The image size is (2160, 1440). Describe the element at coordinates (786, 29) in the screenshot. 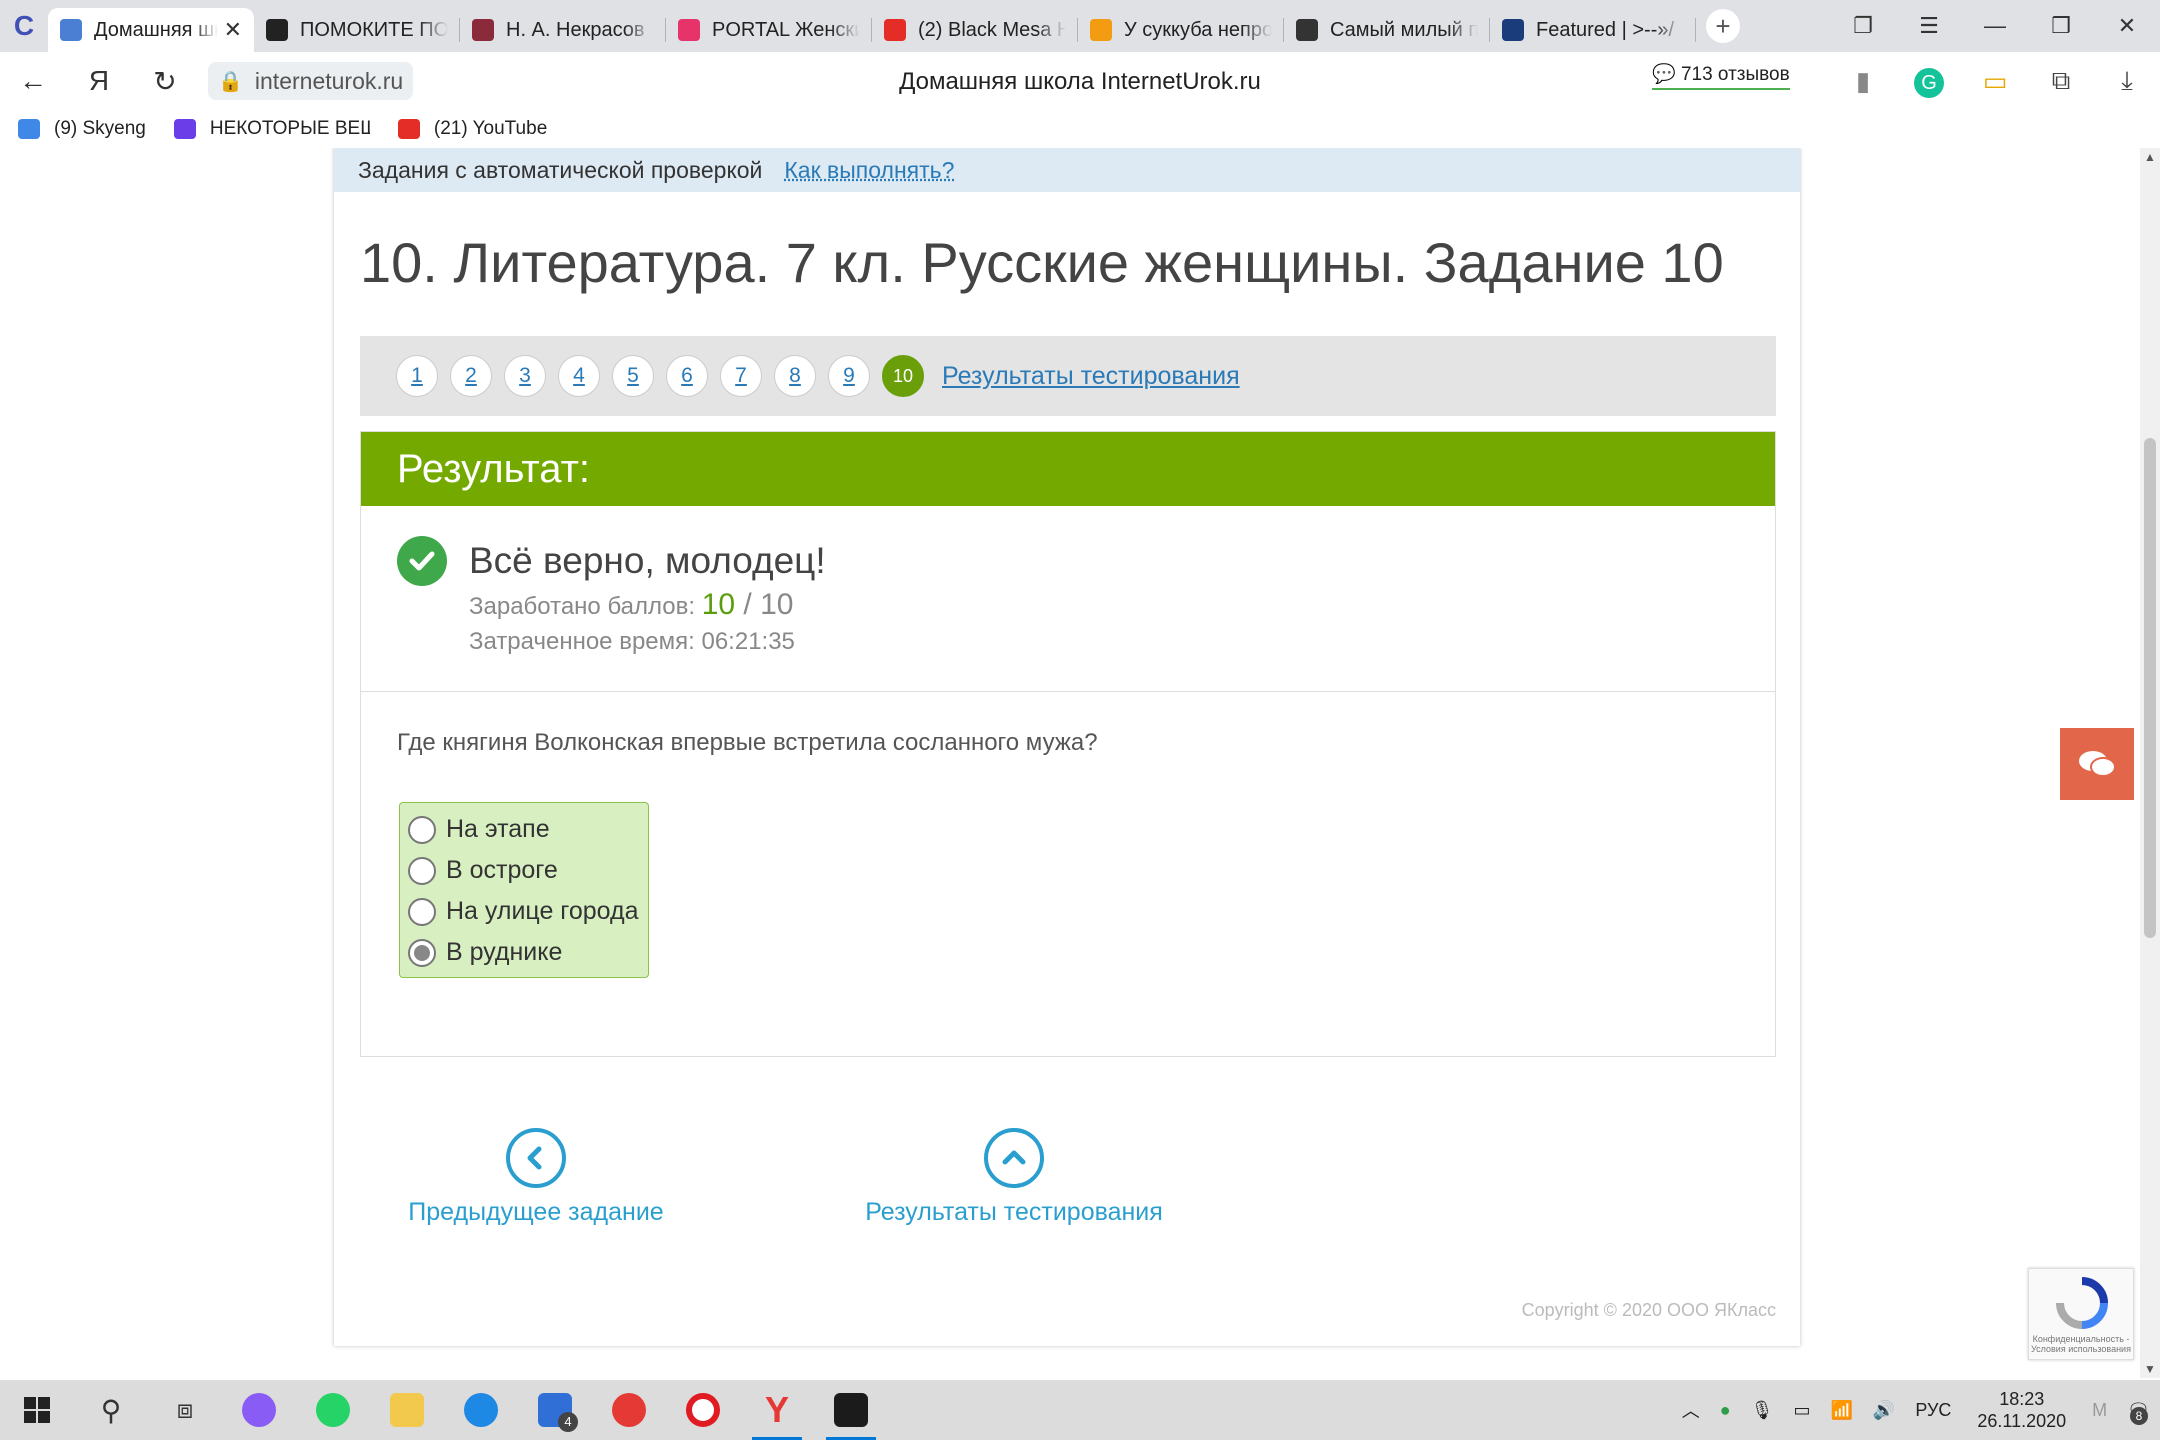

I see `tab-title: PORTAL Женские` at that location.